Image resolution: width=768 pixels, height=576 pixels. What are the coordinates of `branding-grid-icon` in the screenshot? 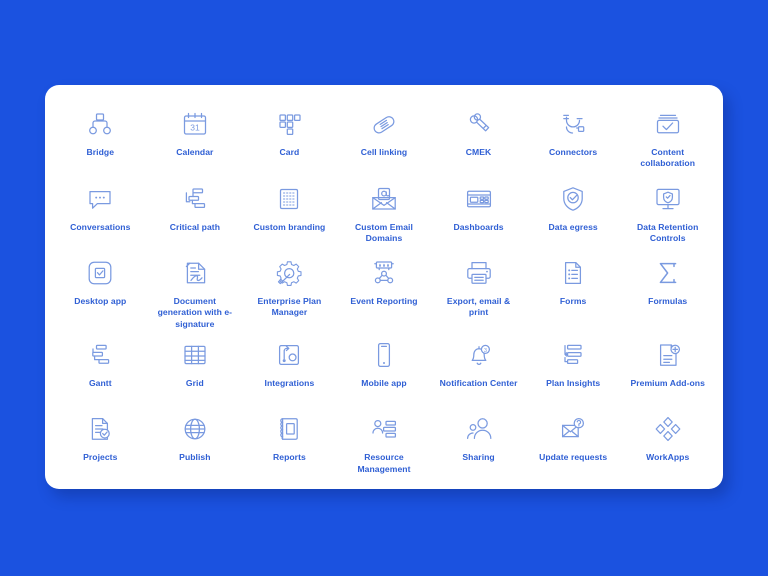 It's located at (289, 199).